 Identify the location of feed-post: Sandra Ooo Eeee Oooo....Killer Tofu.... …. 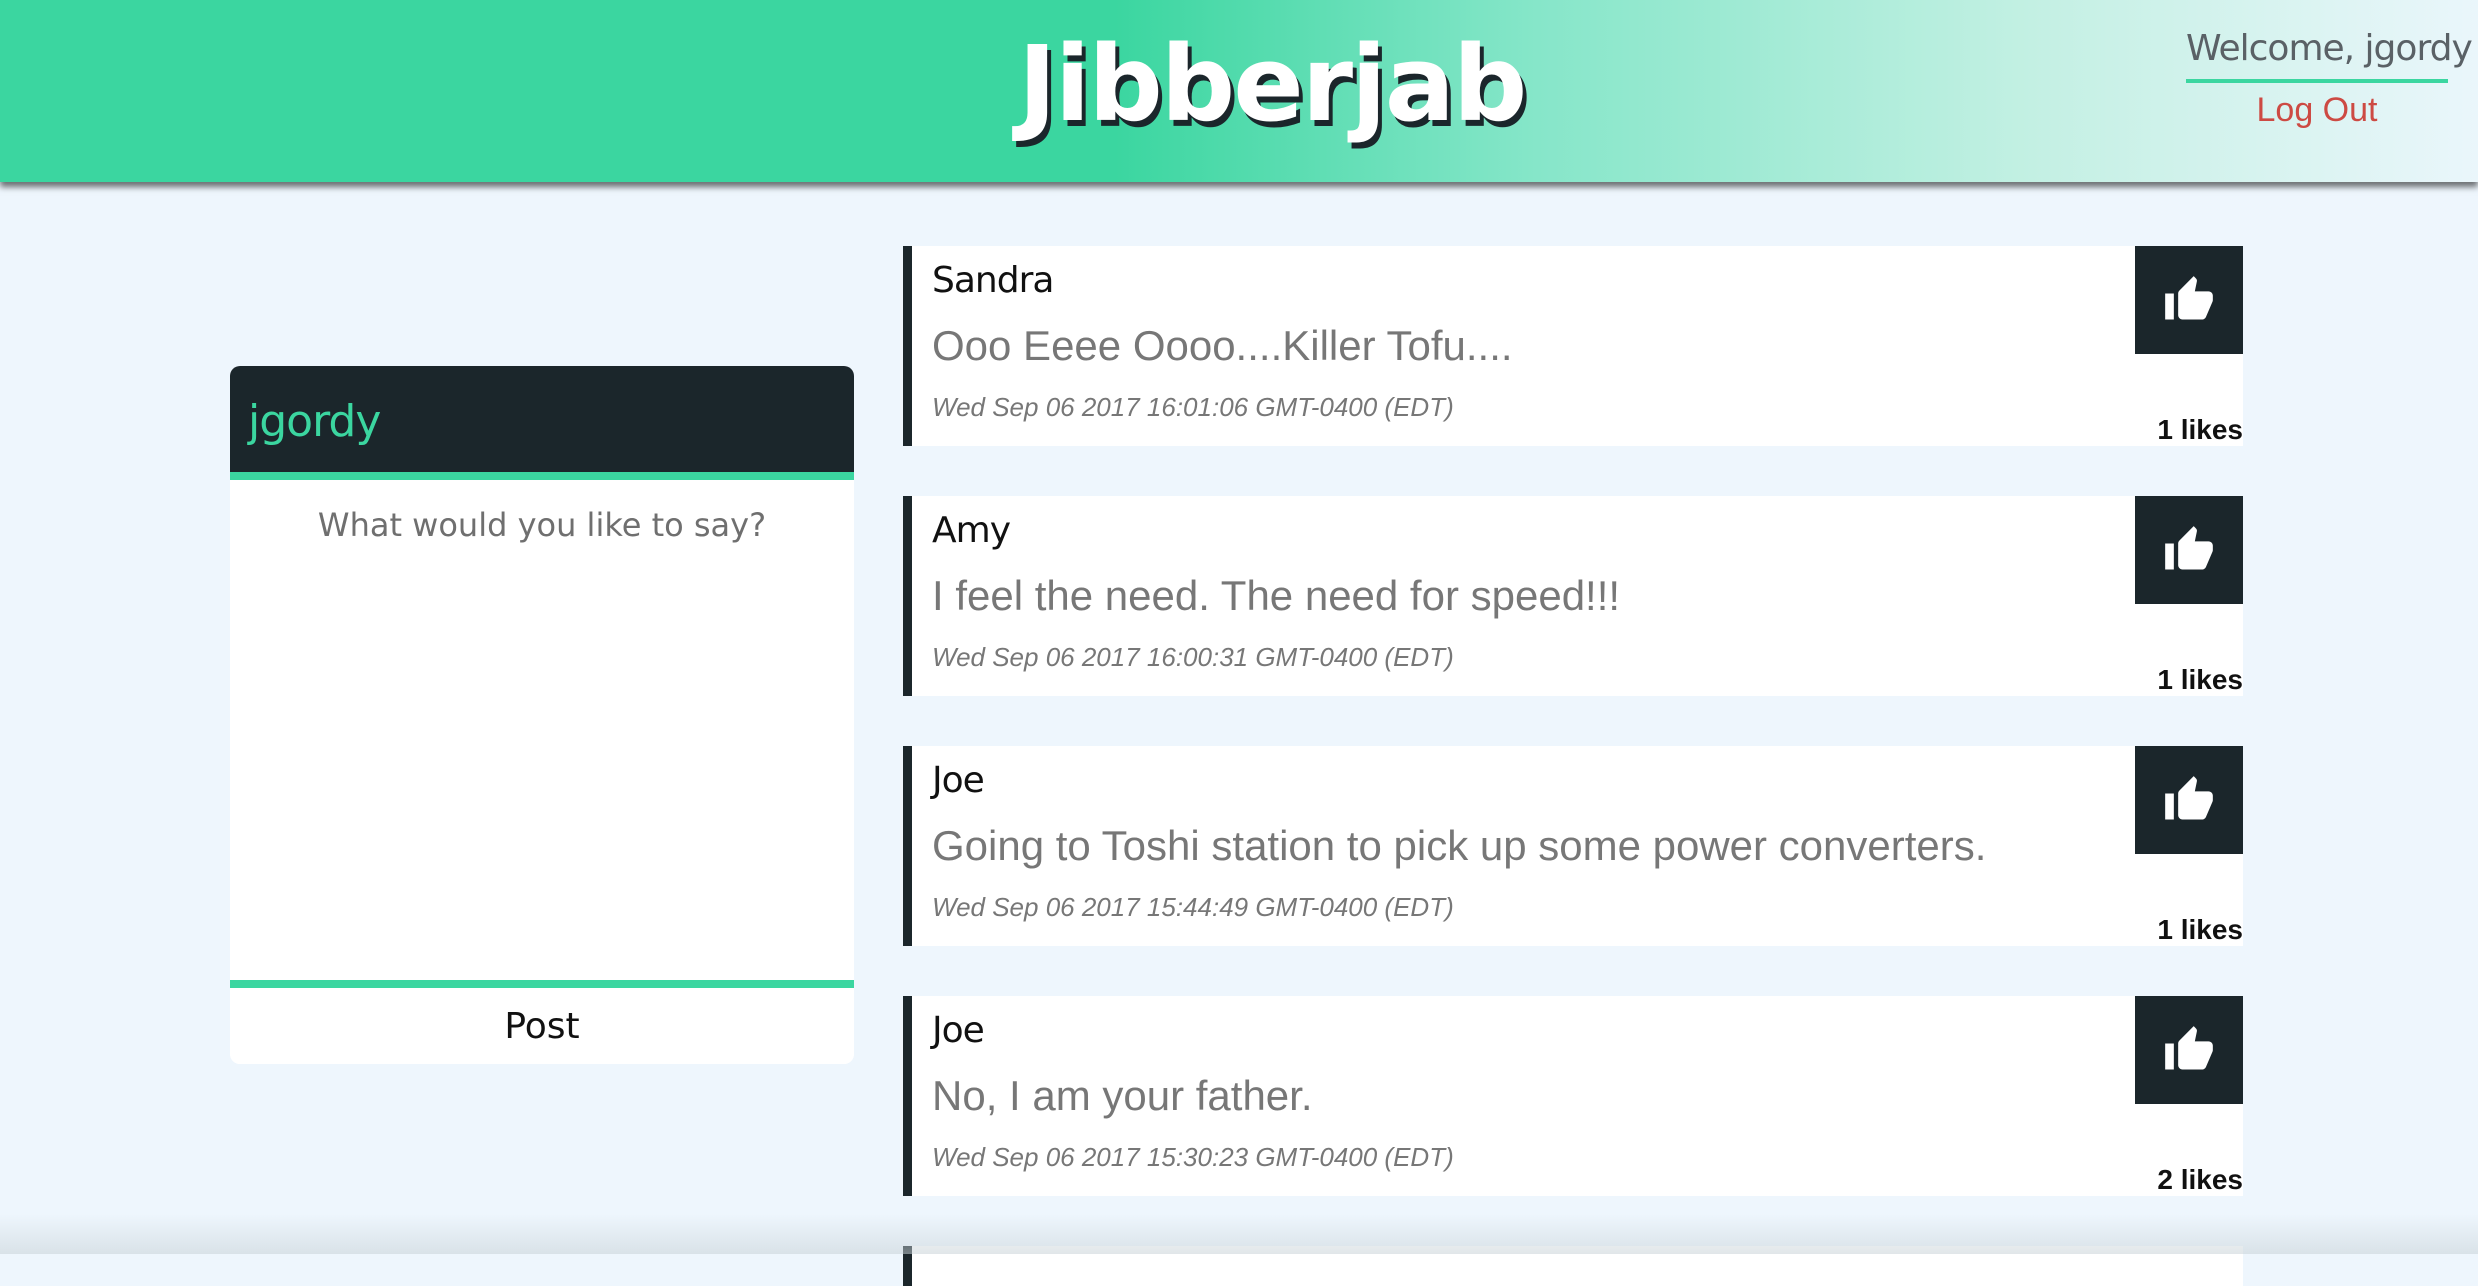
(1573, 346).